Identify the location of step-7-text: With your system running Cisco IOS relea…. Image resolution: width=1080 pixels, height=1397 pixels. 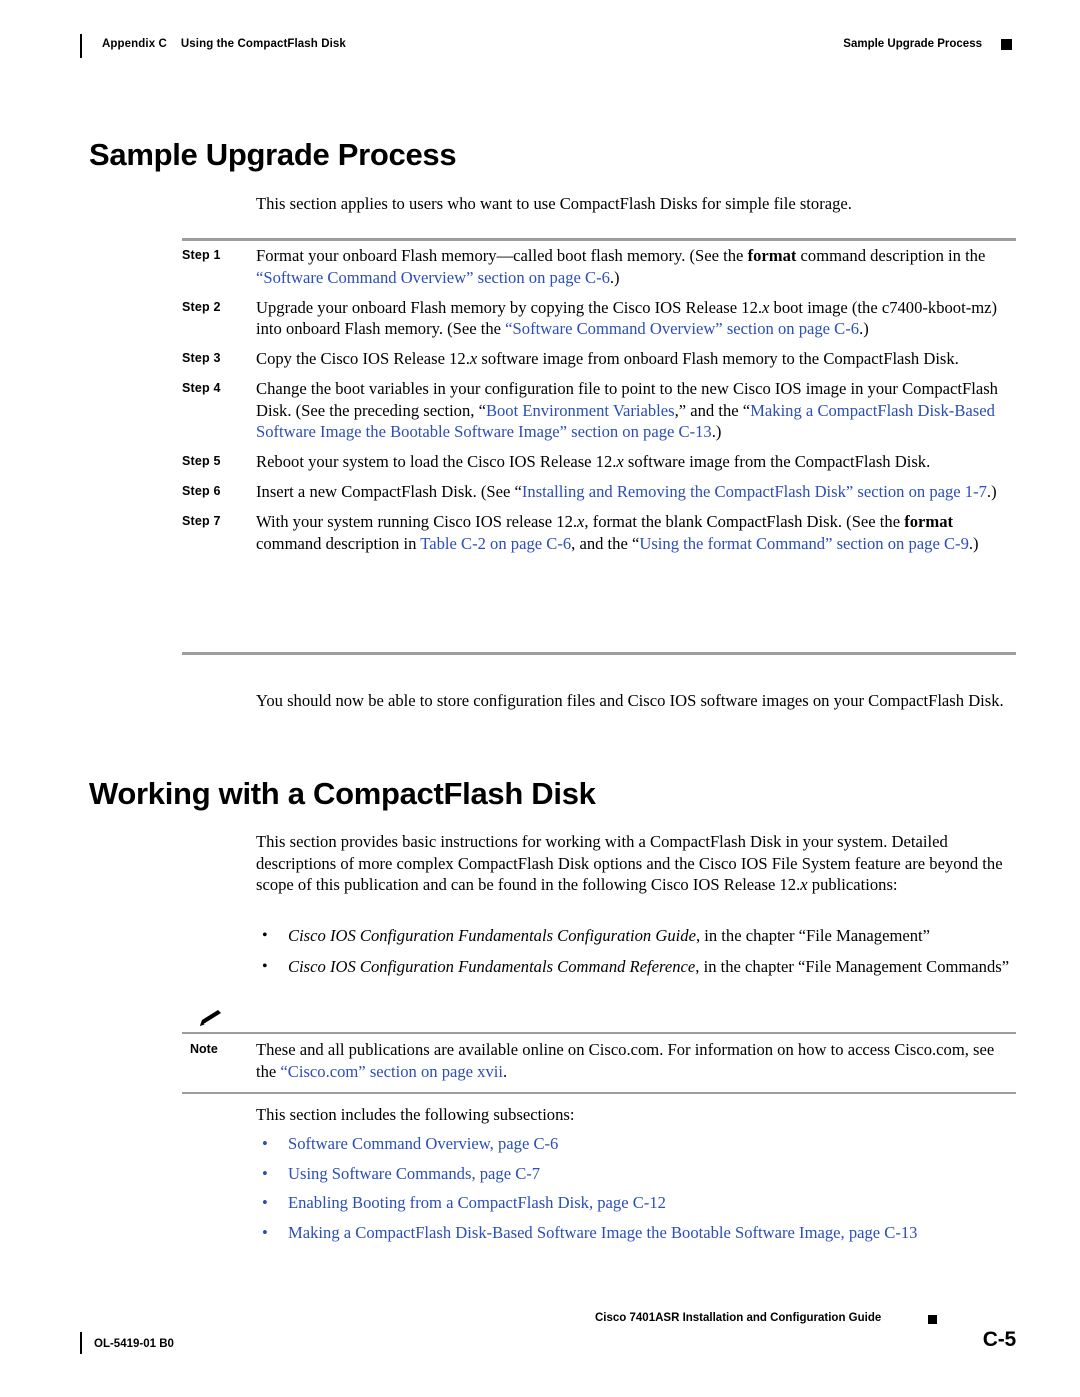
(417, 521).